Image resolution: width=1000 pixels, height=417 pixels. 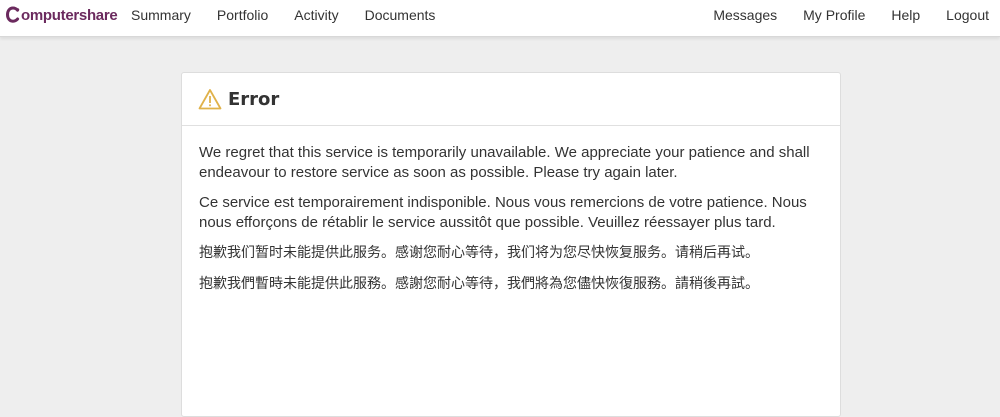 I want to click on error-title: Error, so click(x=254, y=99).